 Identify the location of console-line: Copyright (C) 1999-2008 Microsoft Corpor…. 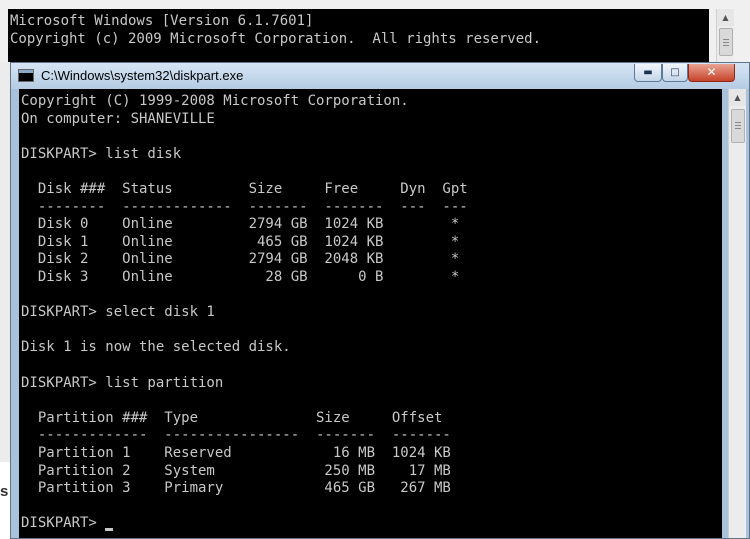
(215, 101).